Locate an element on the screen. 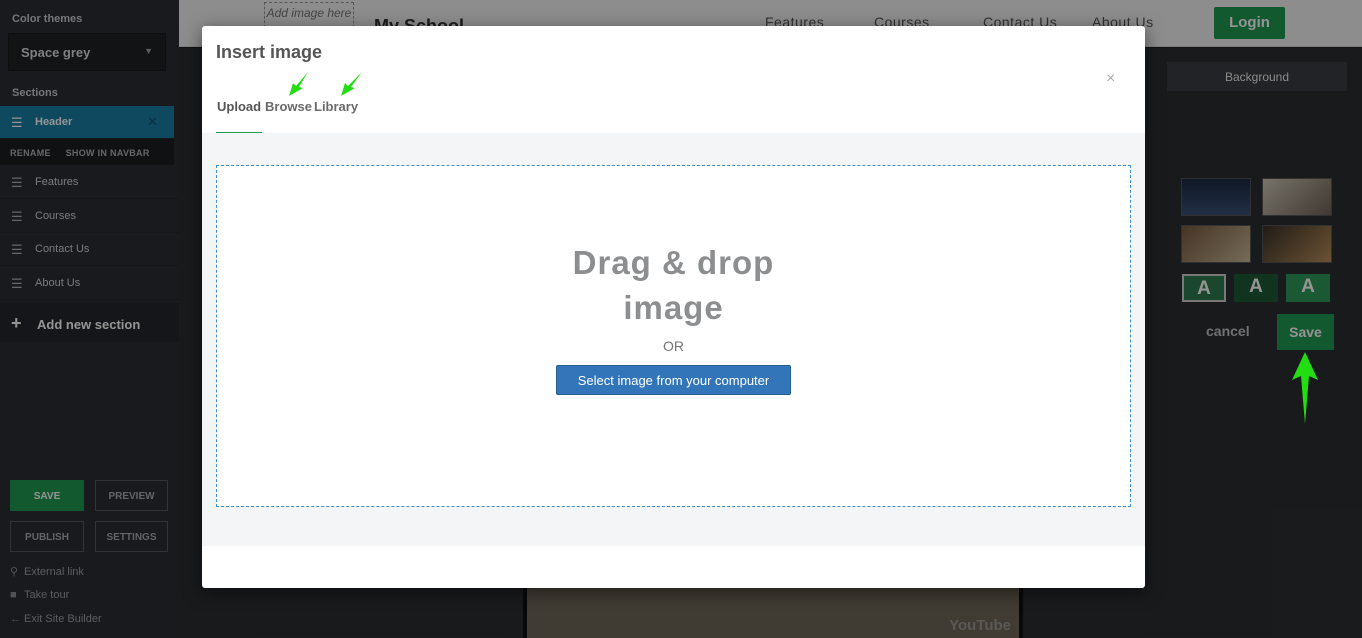  close-icon: × is located at coordinates (1110, 79).